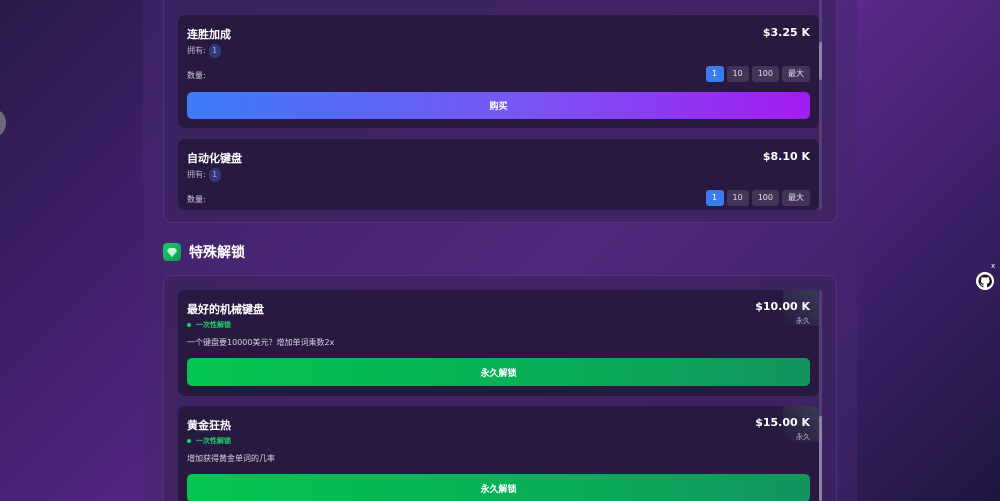  I want to click on special-unlocks-header: 特殊解锁, so click(204, 252).